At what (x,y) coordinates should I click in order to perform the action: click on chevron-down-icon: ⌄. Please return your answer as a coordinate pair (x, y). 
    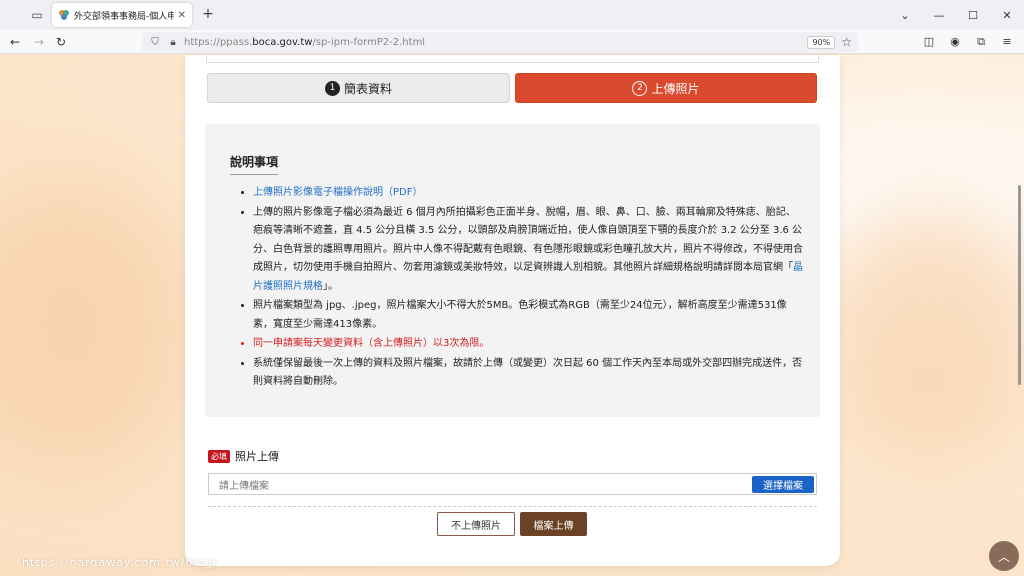
    Looking at the image, I should click on (905, 15).